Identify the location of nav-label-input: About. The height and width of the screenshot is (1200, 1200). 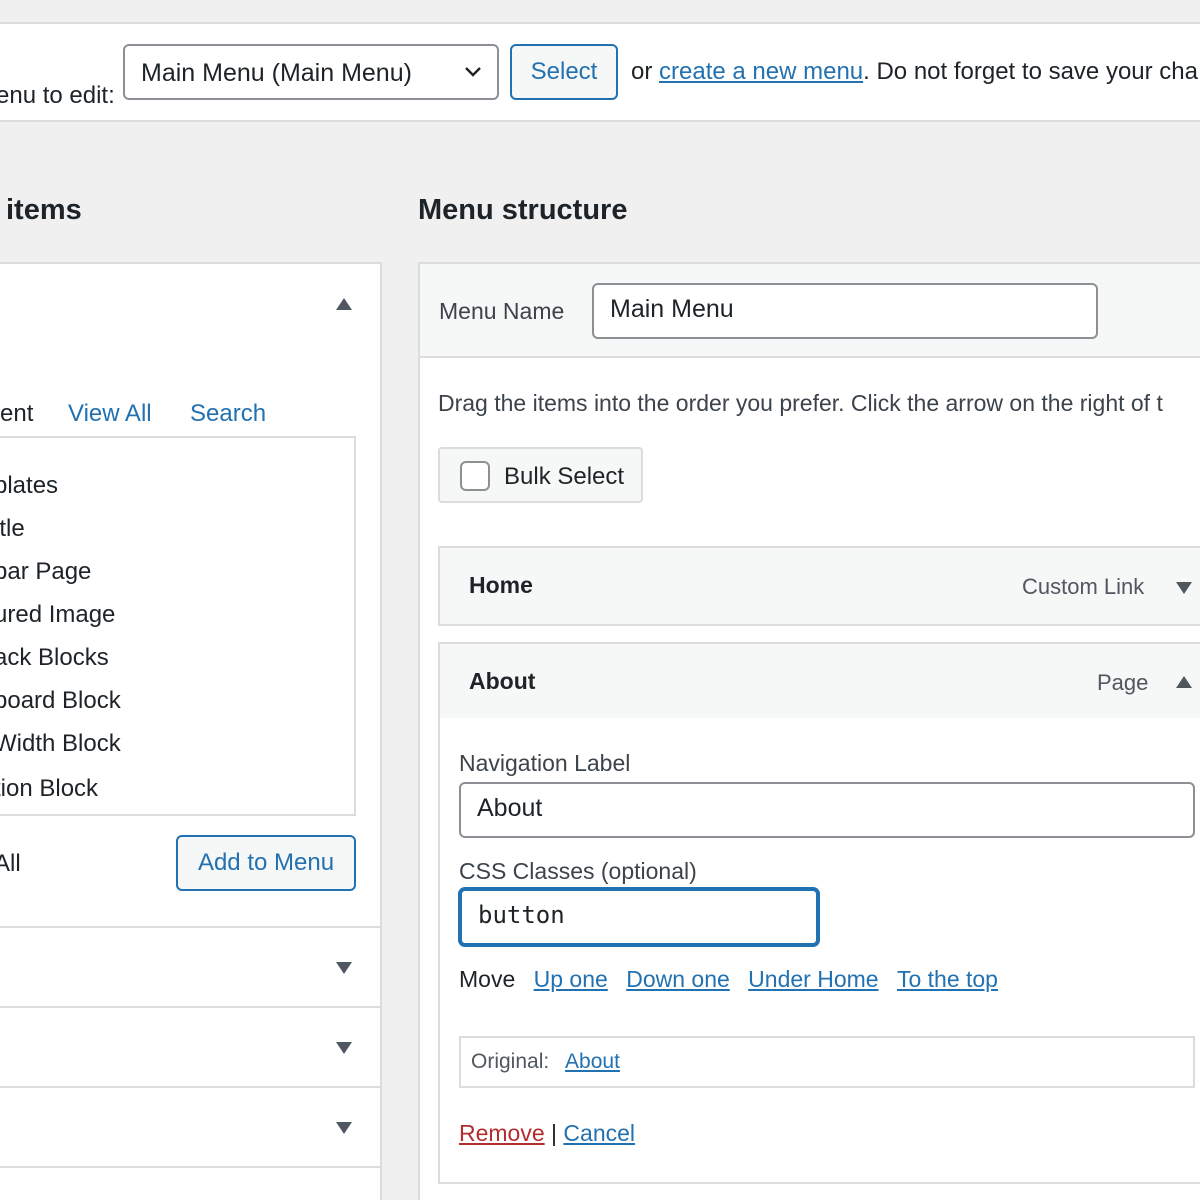
(827, 810).